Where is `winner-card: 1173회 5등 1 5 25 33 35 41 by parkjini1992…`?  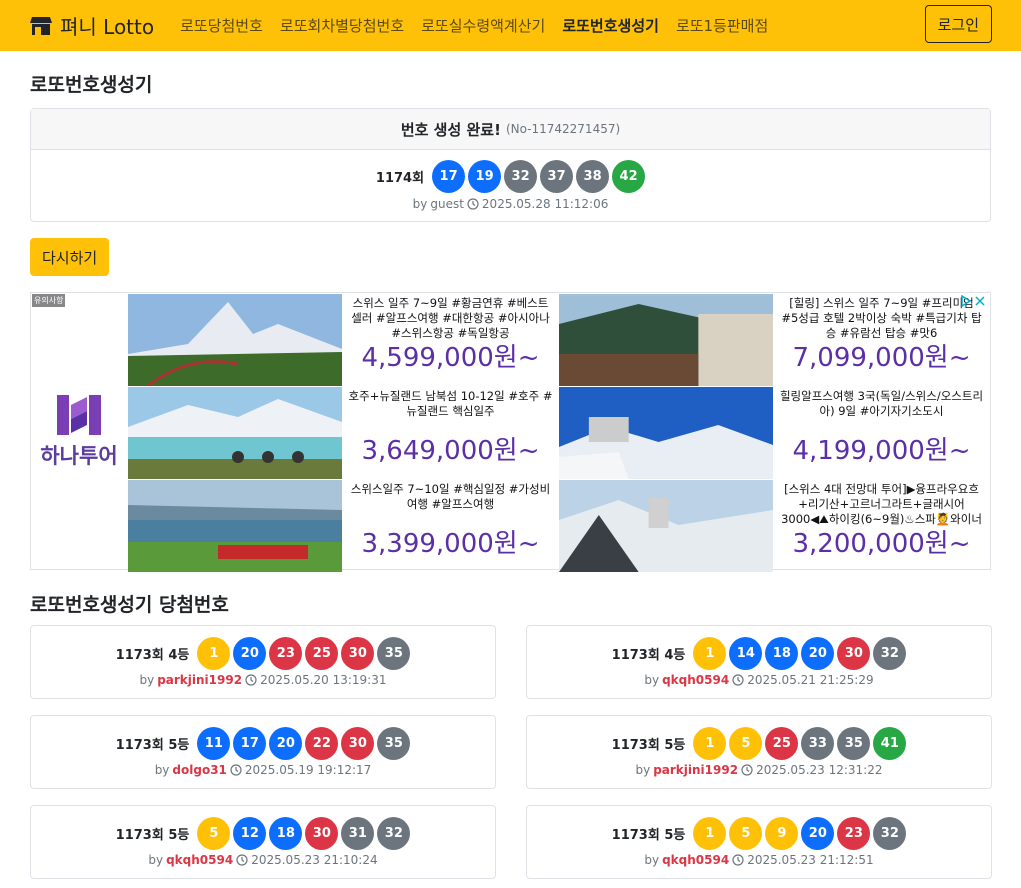
winner-card: 1173회 5등 1 5 25 33 35 41 by parkjini1992… is located at coordinates (759, 752).